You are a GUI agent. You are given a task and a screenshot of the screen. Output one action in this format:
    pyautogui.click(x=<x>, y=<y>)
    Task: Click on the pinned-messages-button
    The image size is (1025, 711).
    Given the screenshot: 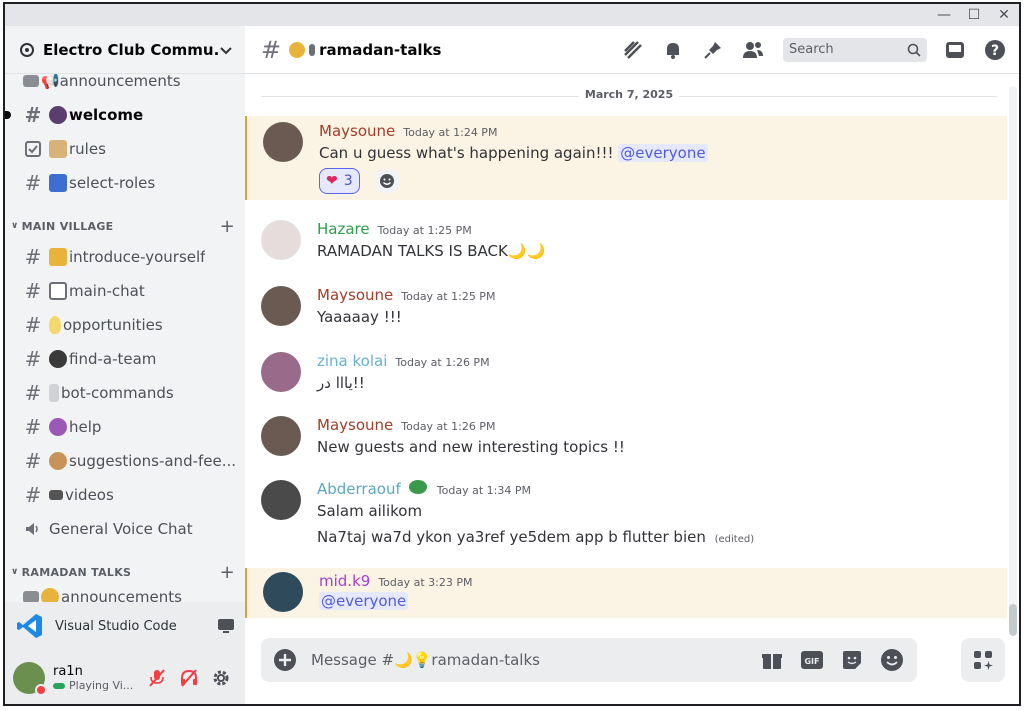 What is the action you would take?
    pyautogui.click(x=713, y=50)
    